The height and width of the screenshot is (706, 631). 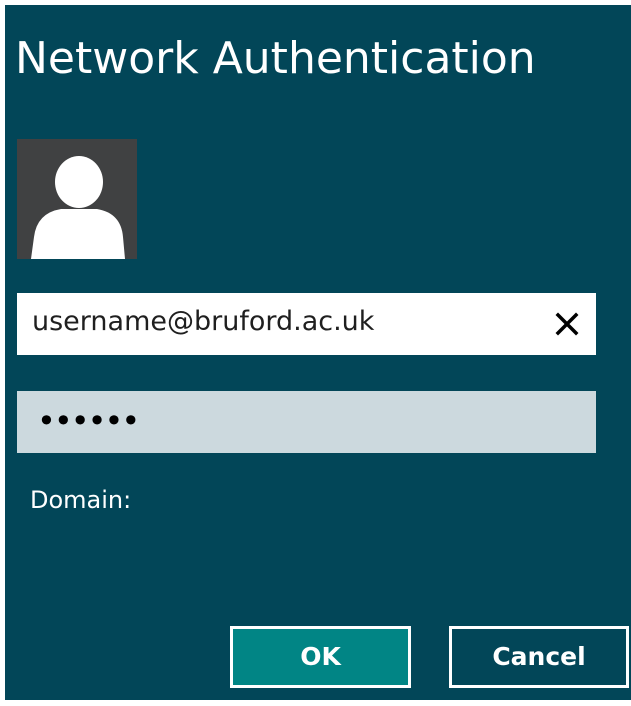 What do you see at coordinates (567, 324) in the screenshot?
I see `close-icon` at bounding box center [567, 324].